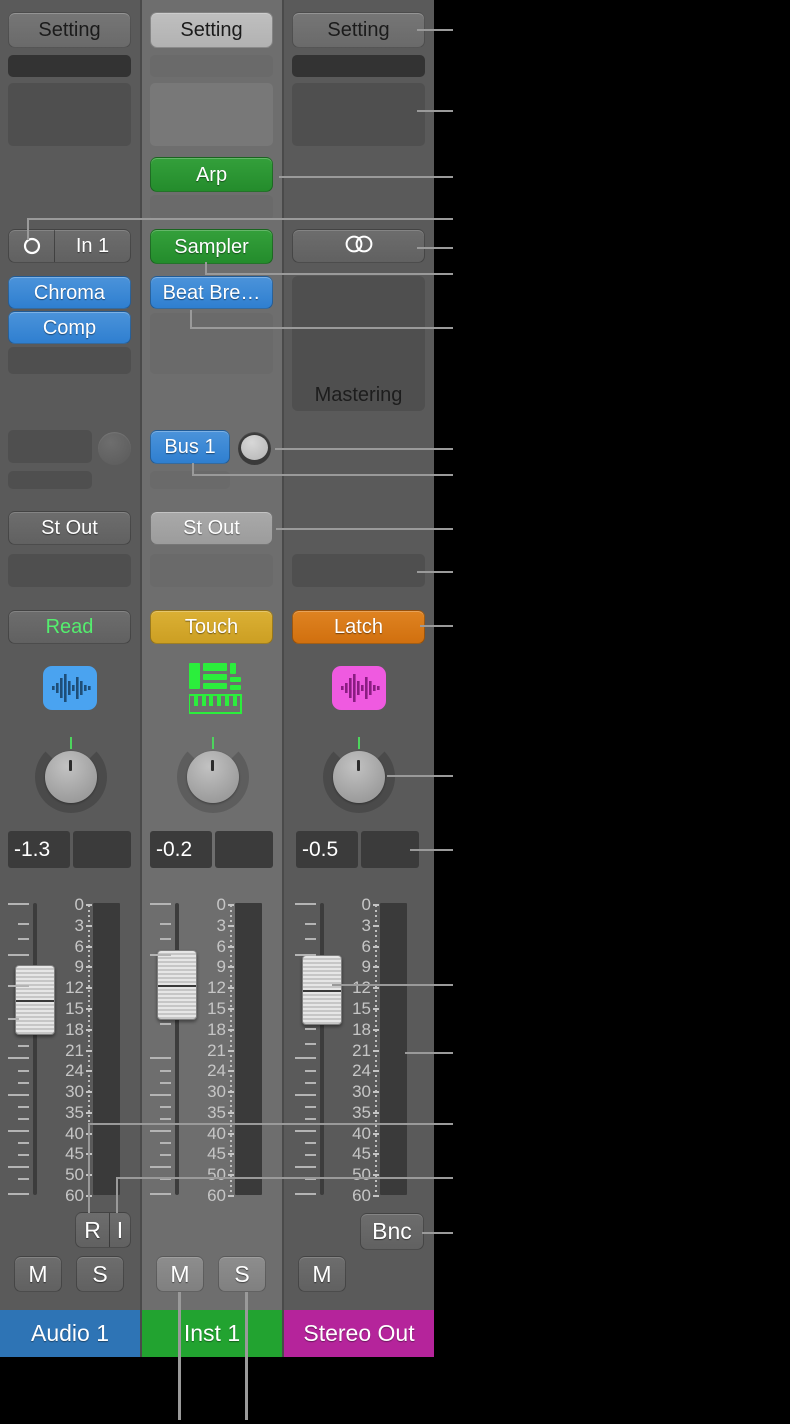 The width and height of the screenshot is (790, 1424). Describe the element at coordinates (92, 246) in the screenshot. I see `input-source-label: In 1` at that location.